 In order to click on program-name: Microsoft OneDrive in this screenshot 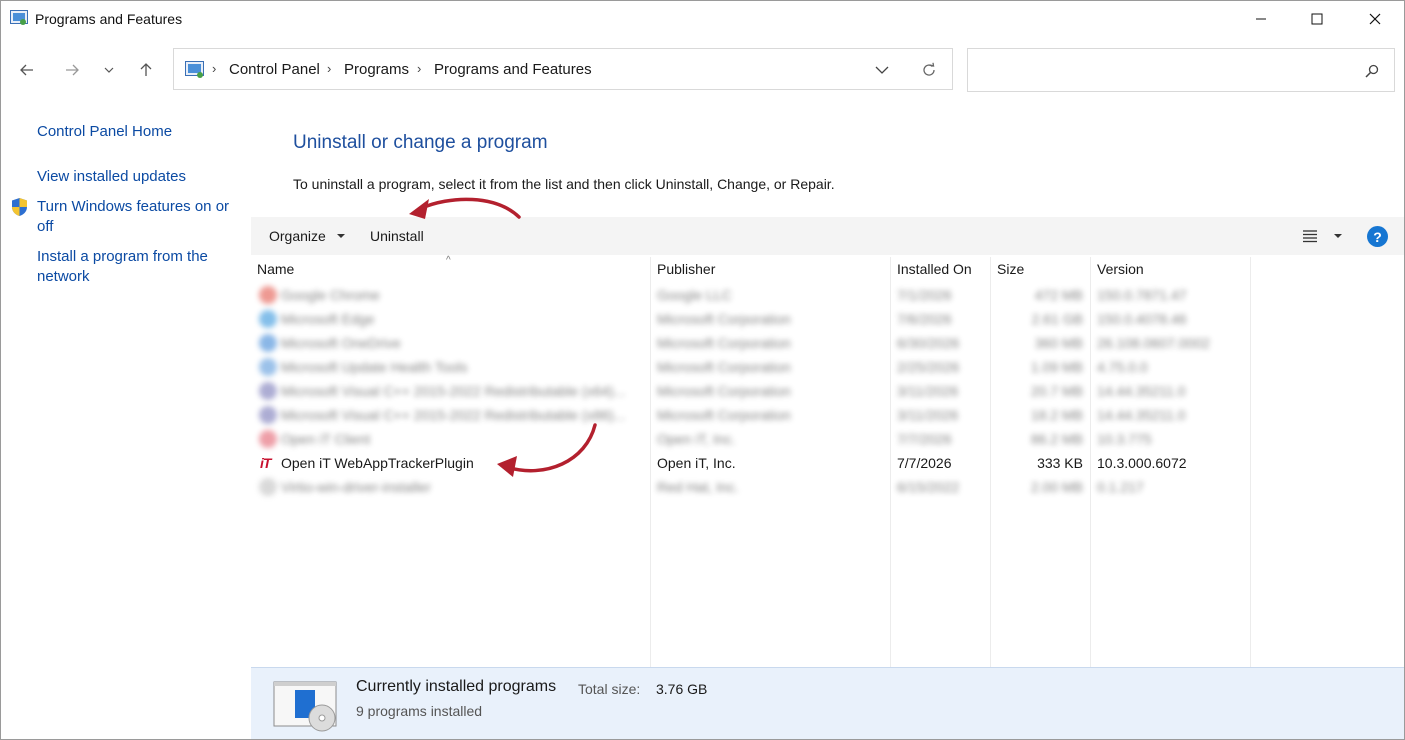, I will do `click(341, 343)`.